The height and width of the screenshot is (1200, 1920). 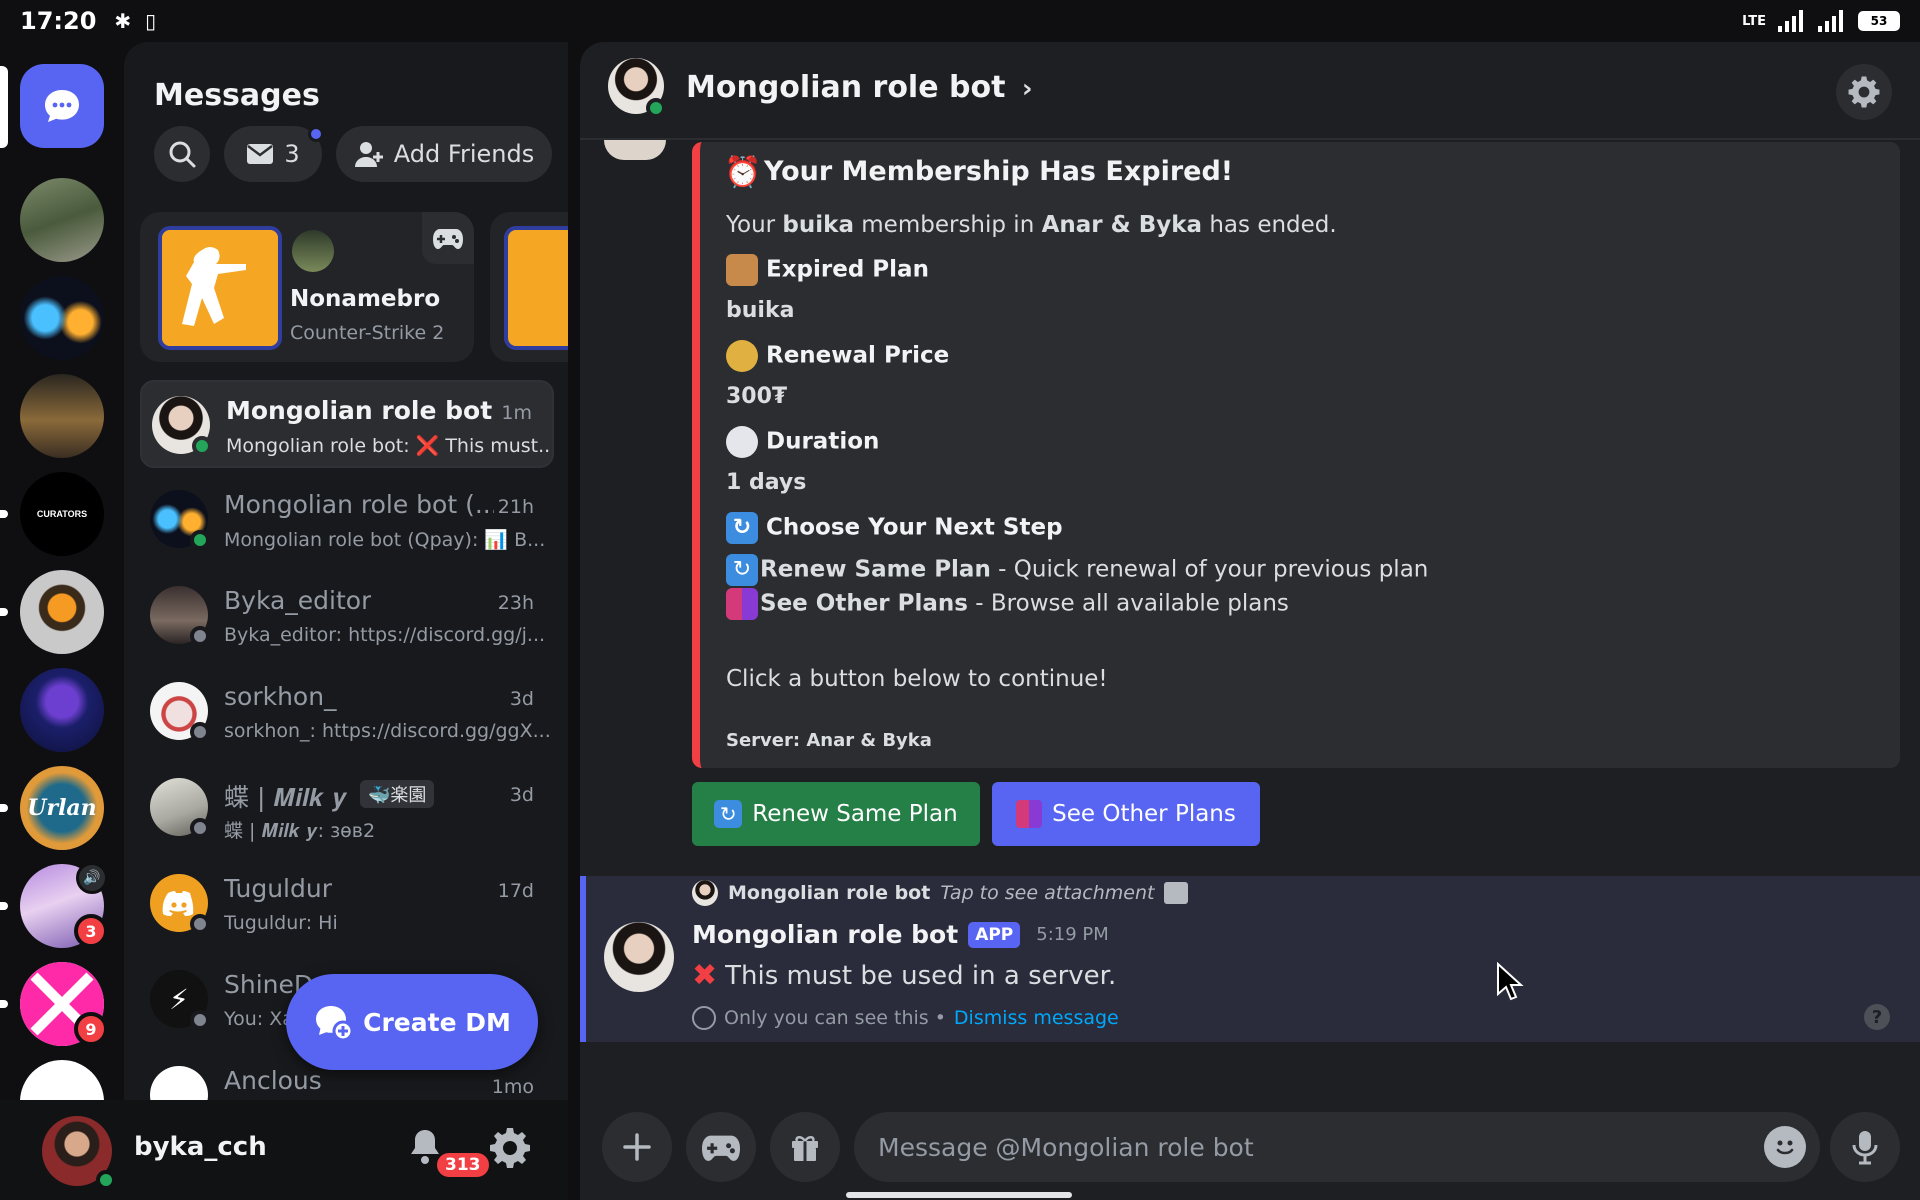 I want to click on add-friends-label: Add Friends, so click(x=464, y=154).